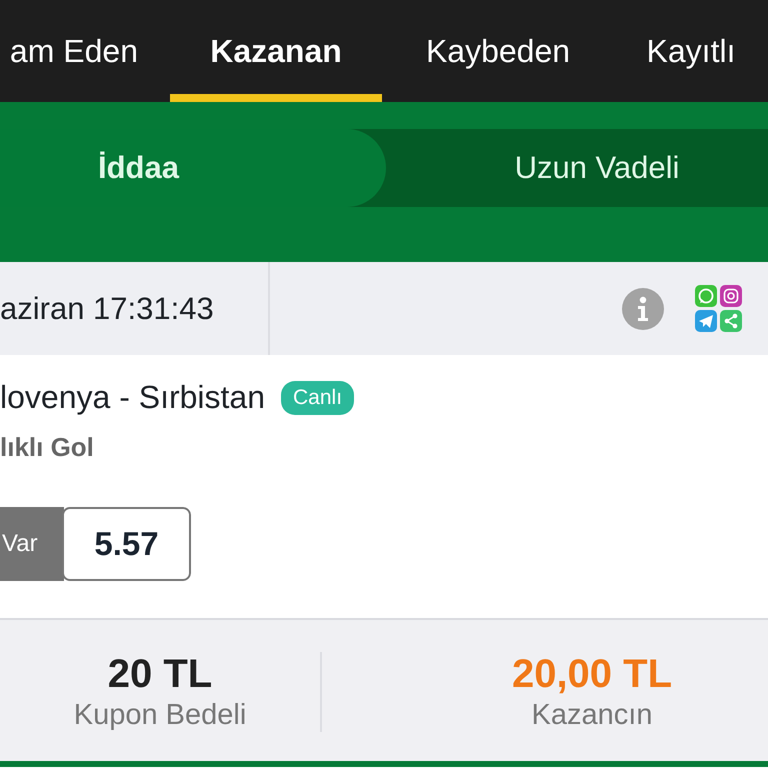 This screenshot has height=768, width=768. What do you see at coordinates (193, 168) in the screenshot?
I see `segment-tab: İddaa` at bounding box center [193, 168].